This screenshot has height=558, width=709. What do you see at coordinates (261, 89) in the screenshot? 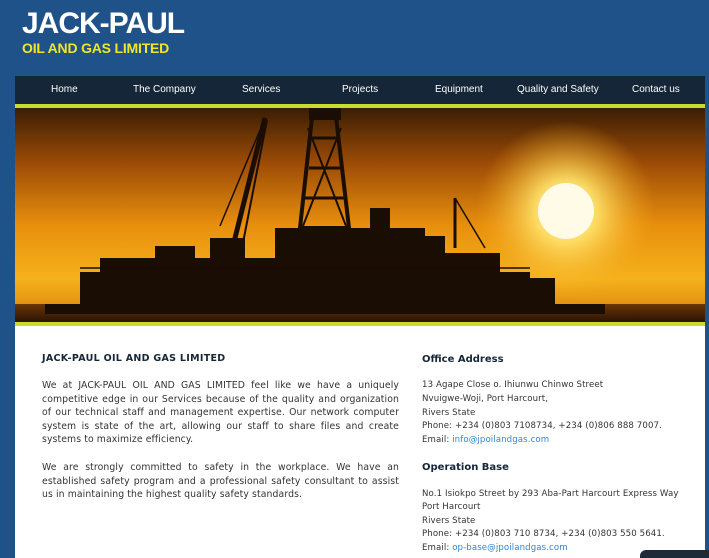
I see `nav-item-services: Services` at bounding box center [261, 89].